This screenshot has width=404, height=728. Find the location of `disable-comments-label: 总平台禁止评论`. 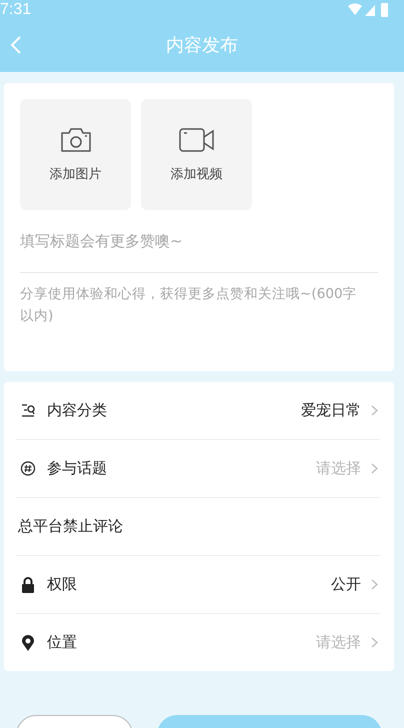

disable-comments-label: 总平台禁止评论 is located at coordinates (71, 526).